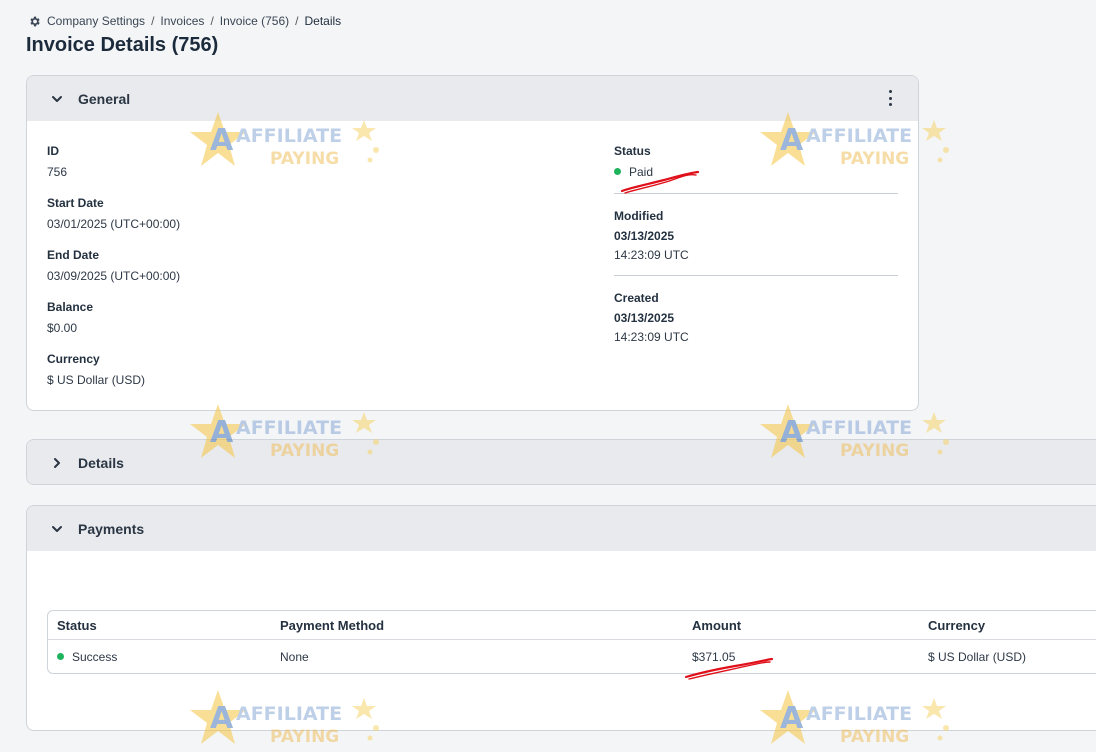 The image size is (1096, 752). What do you see at coordinates (95, 657) in the screenshot?
I see `row-status-text: Success` at bounding box center [95, 657].